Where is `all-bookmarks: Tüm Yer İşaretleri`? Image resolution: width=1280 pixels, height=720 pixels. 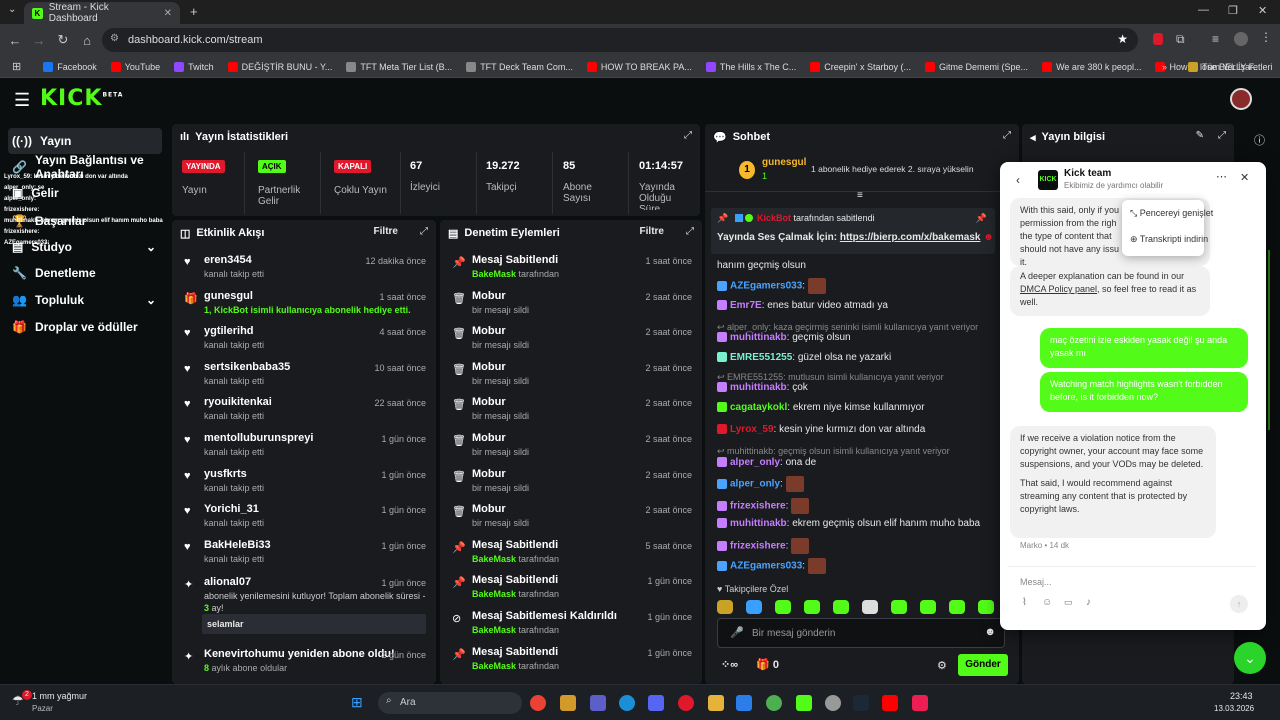 all-bookmarks: Tüm Yer İşaretleri is located at coordinates (1230, 66).